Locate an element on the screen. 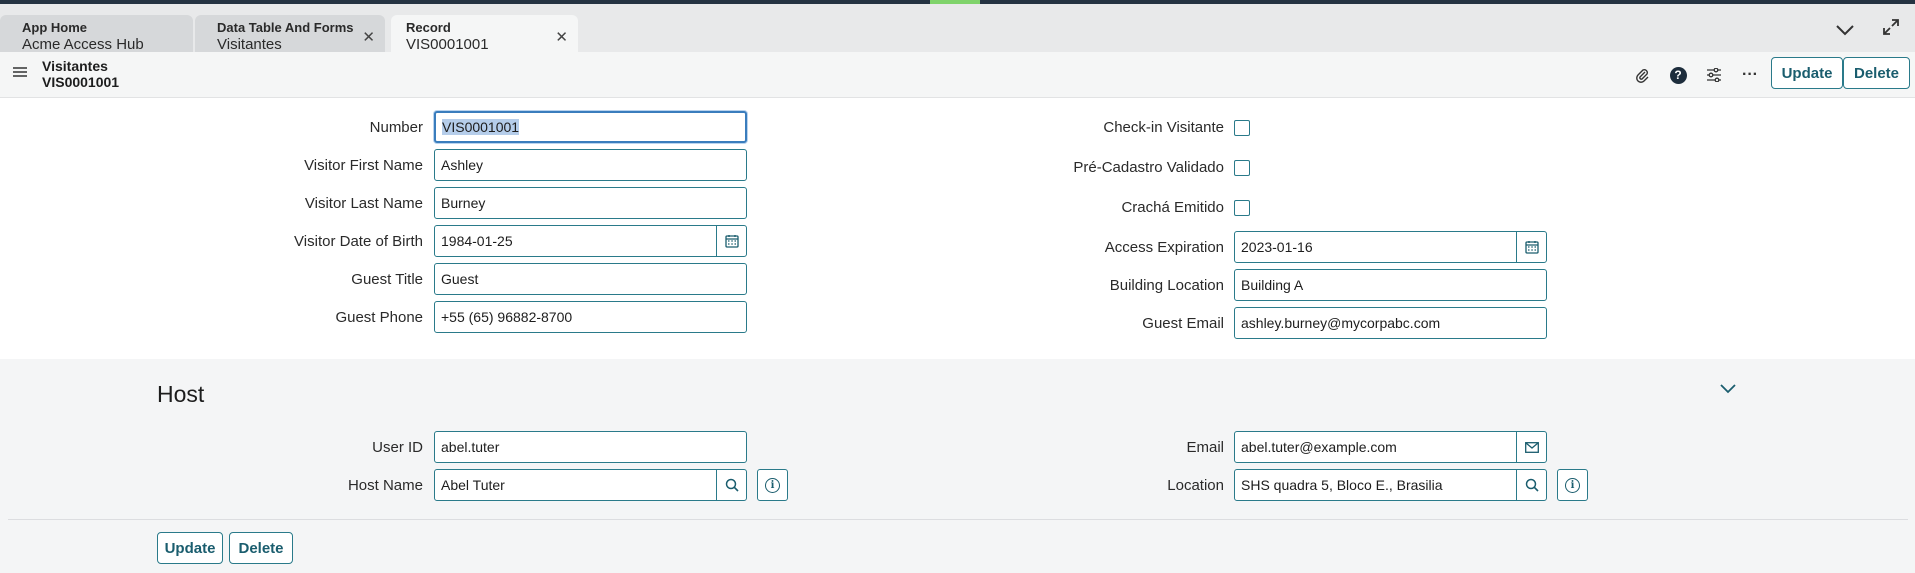 The width and height of the screenshot is (1915, 573). first-name-field: Ashley is located at coordinates (590, 165).